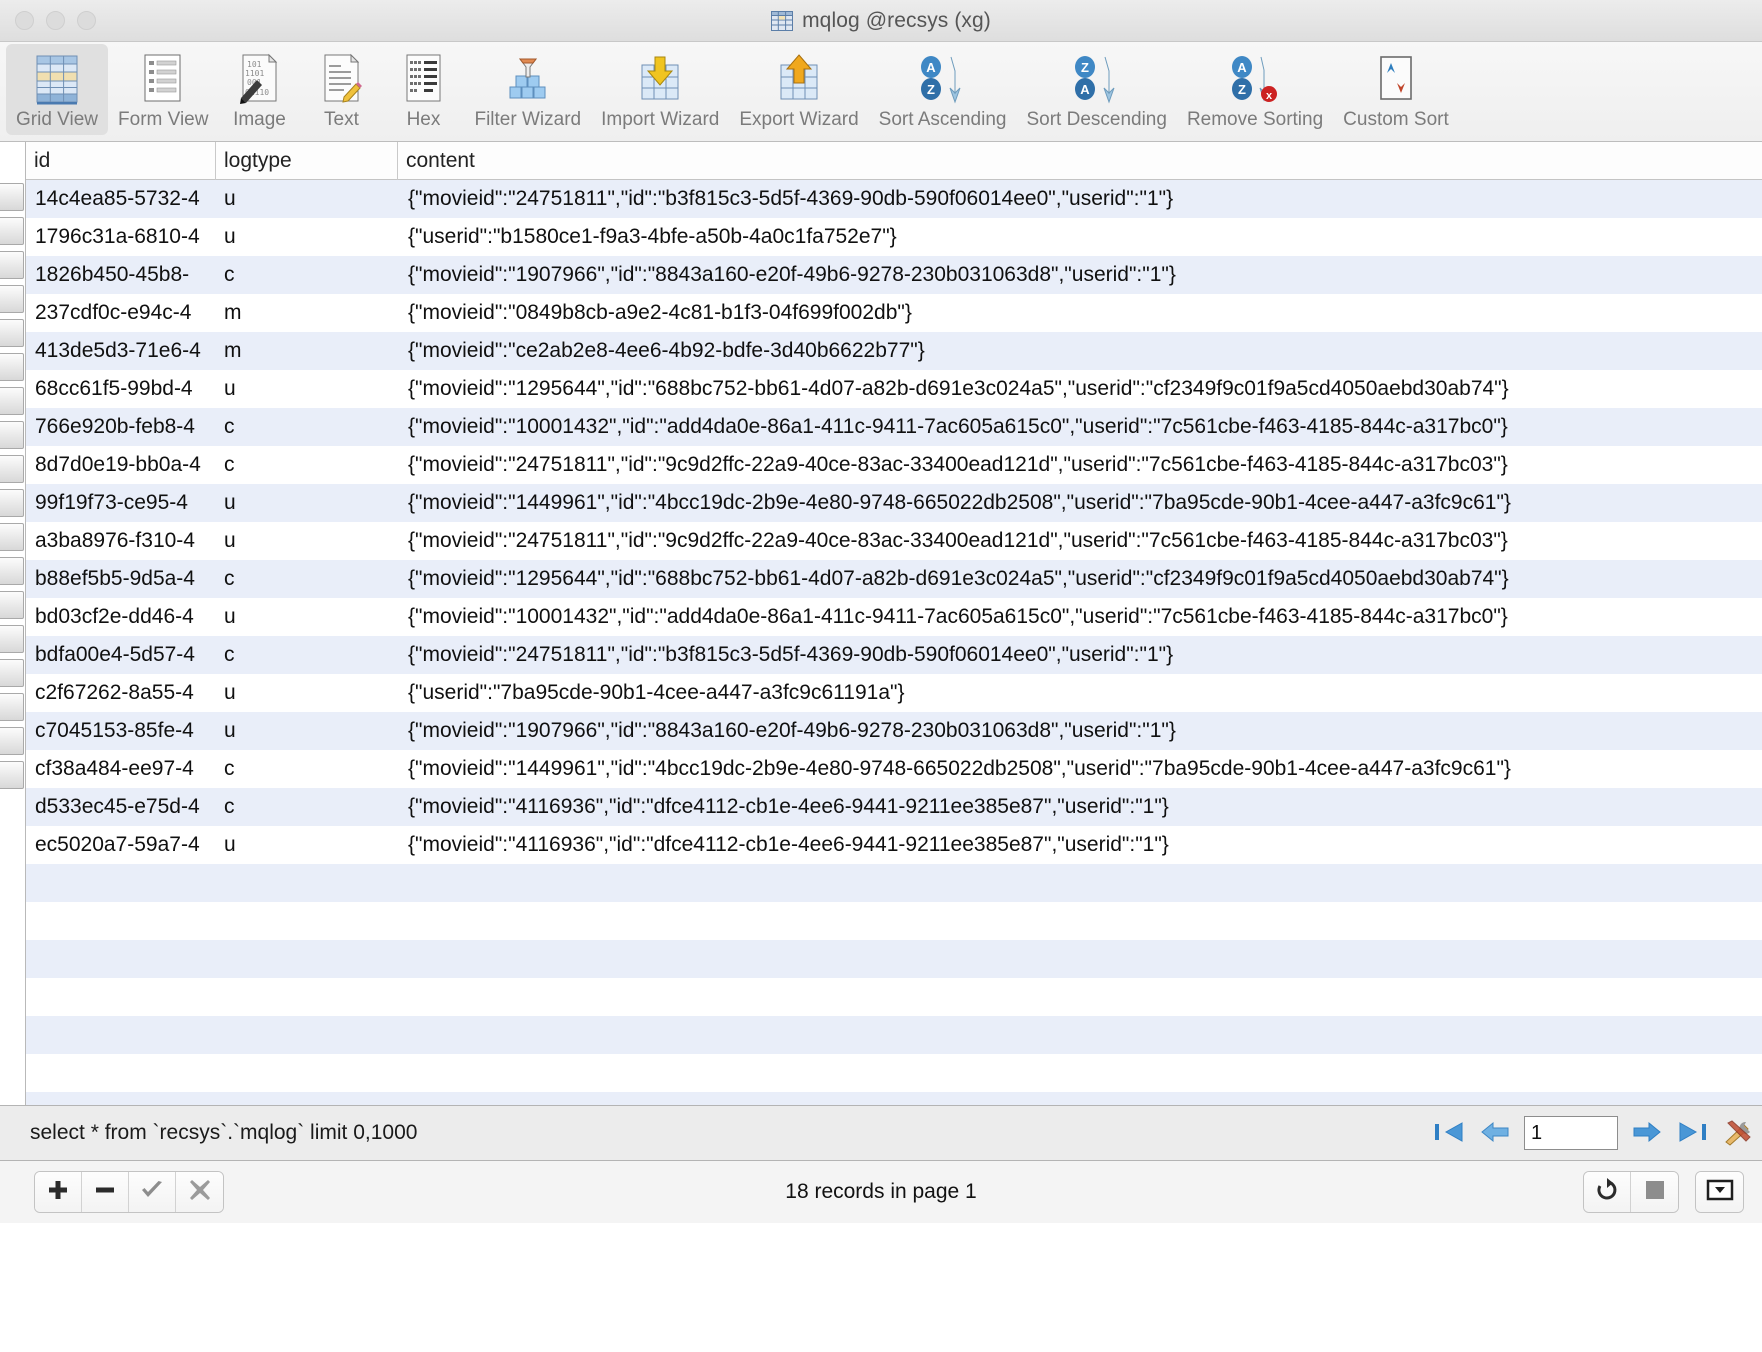 The image size is (1762, 1352). I want to click on cell-id: 14c4ea85-5732-4, so click(121, 199).